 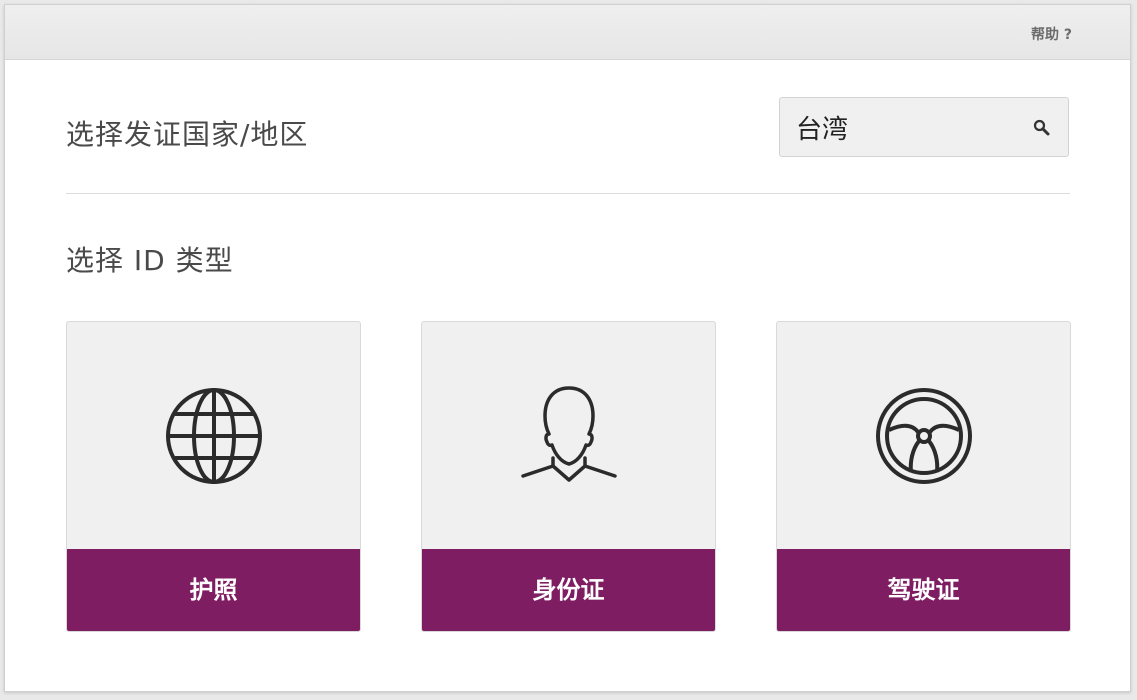 I want to click on country-section-title: 选择发证国家/地区, so click(x=187, y=134).